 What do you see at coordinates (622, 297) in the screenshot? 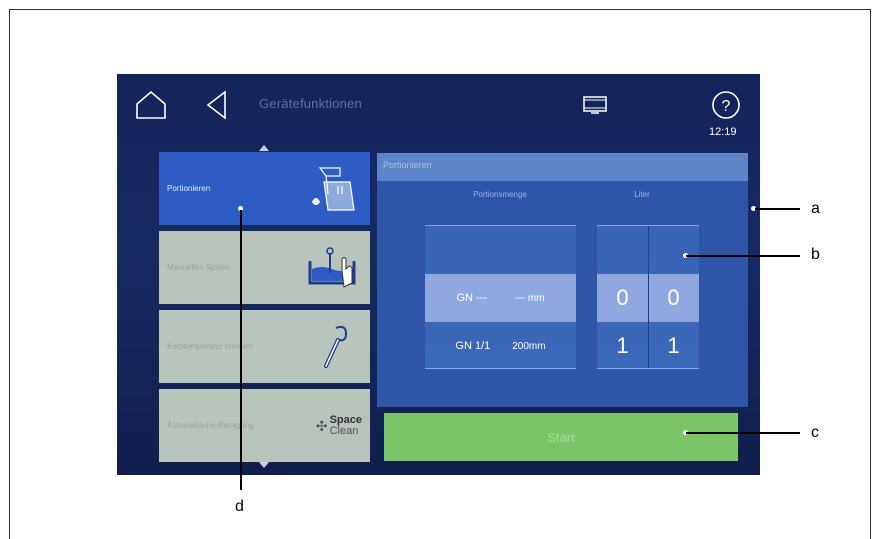
I see `liter-digit-1: 0` at bounding box center [622, 297].